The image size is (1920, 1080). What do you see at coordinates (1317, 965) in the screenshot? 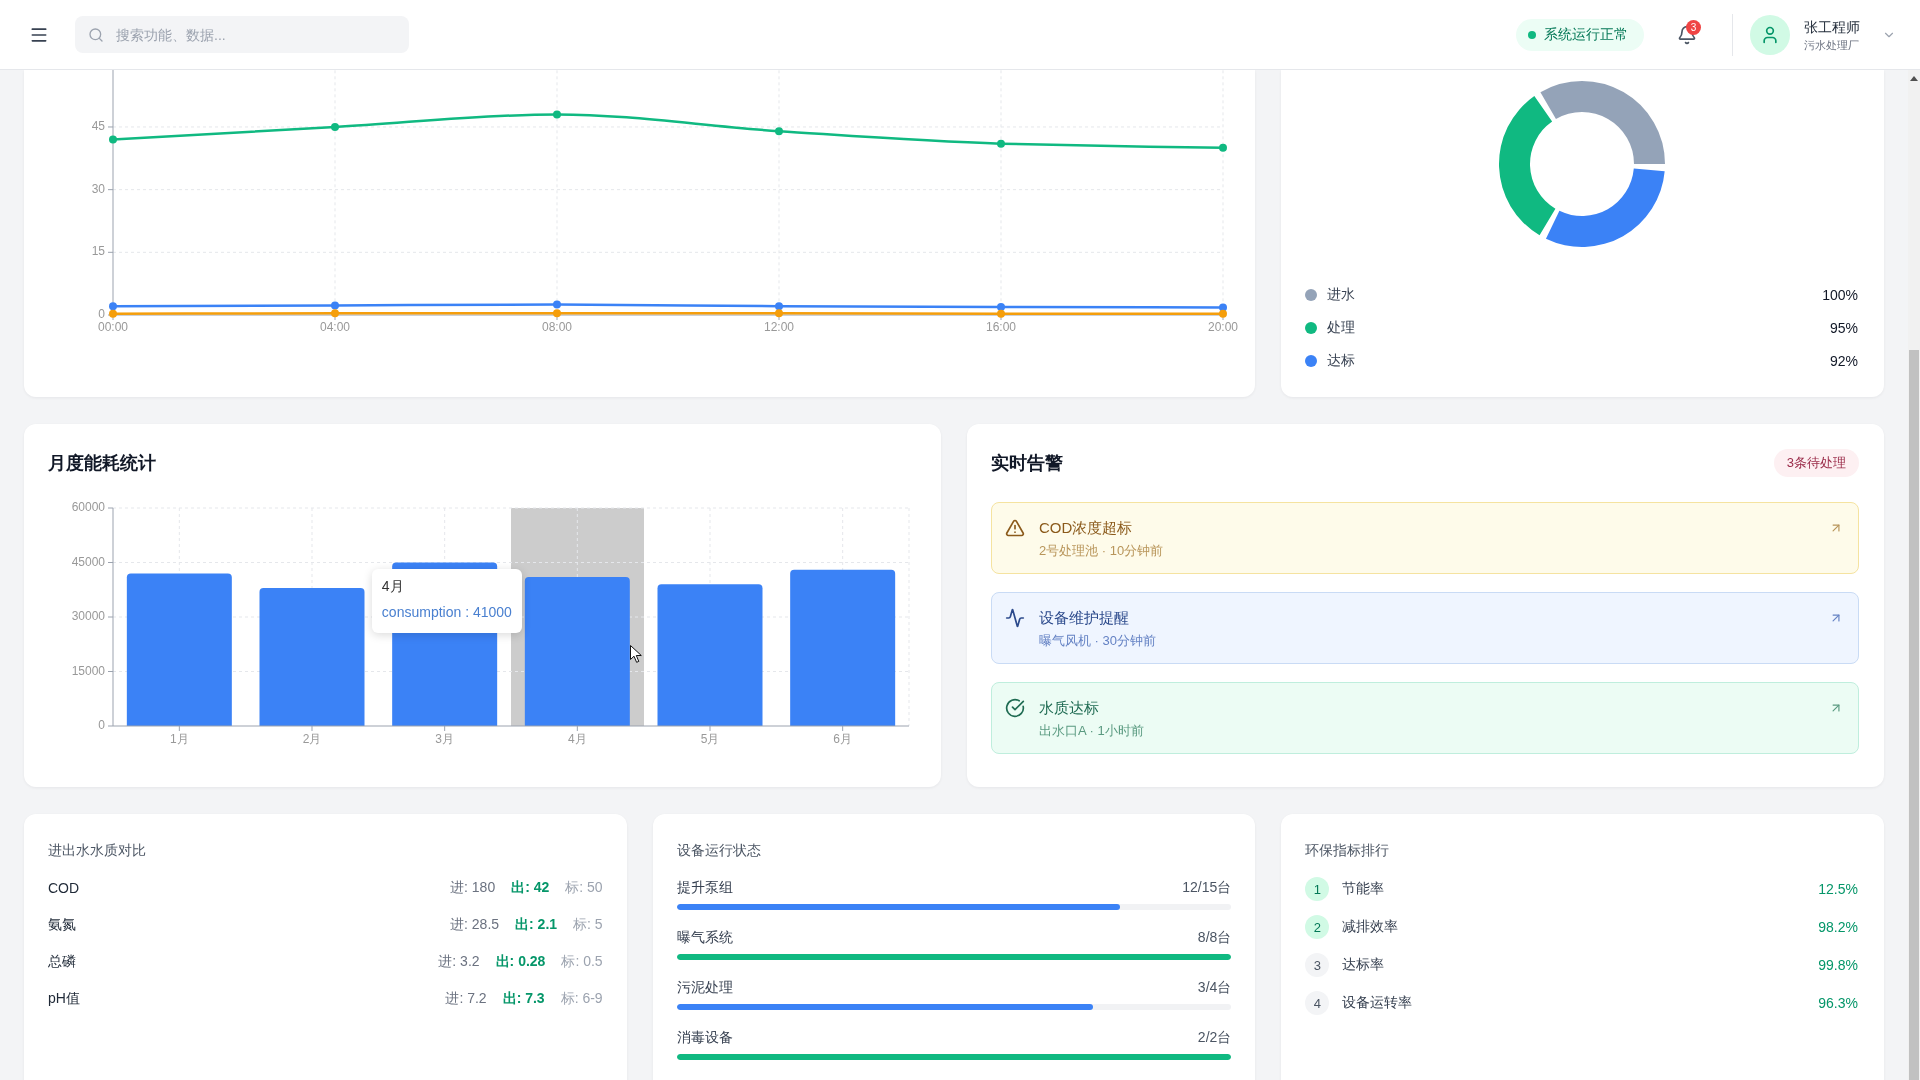
I see `rank-badge: 3` at bounding box center [1317, 965].